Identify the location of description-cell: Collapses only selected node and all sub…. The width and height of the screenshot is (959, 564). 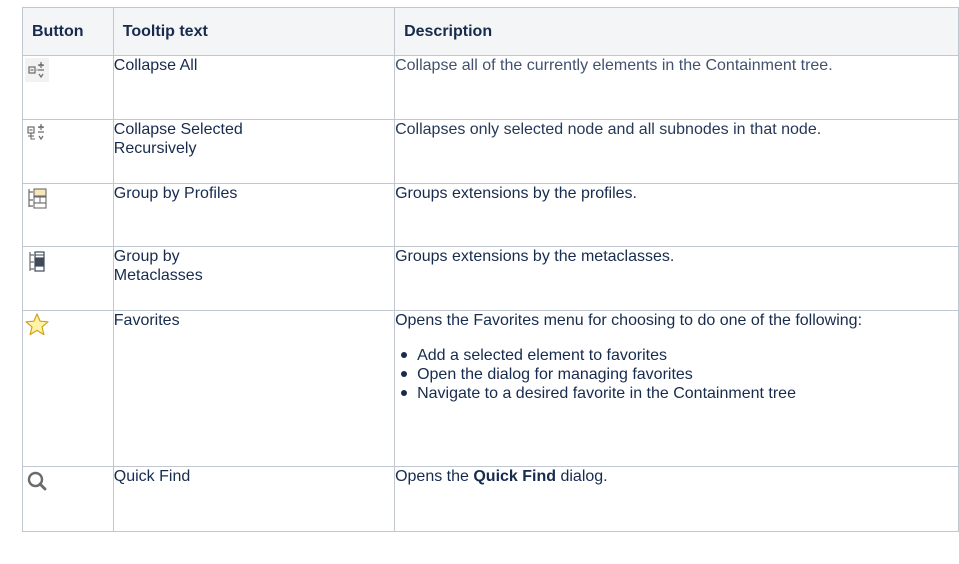
(676, 151).